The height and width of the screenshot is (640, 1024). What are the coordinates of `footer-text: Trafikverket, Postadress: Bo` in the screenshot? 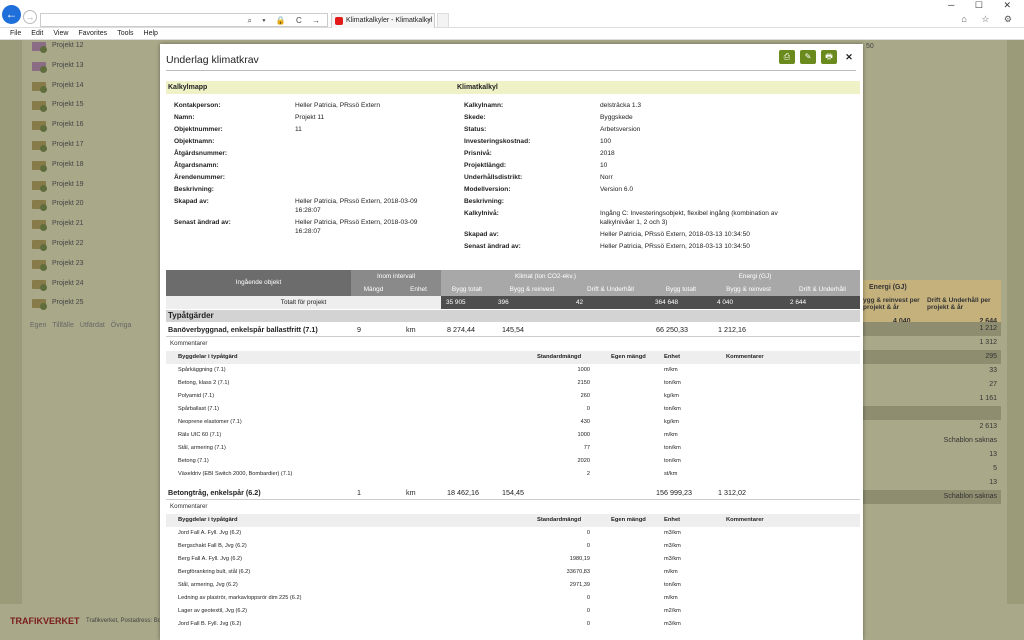 It's located at (124, 621).